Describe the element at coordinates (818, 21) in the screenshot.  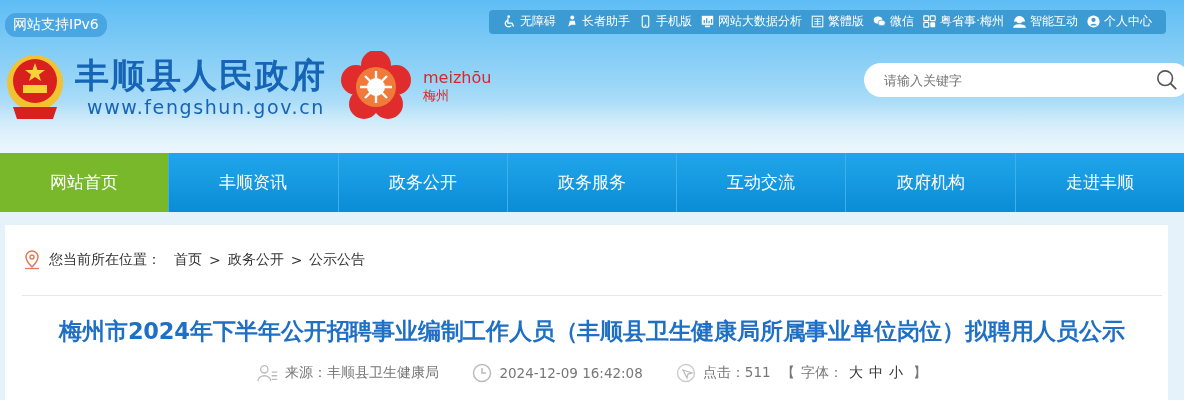
I see `document-icon` at that location.